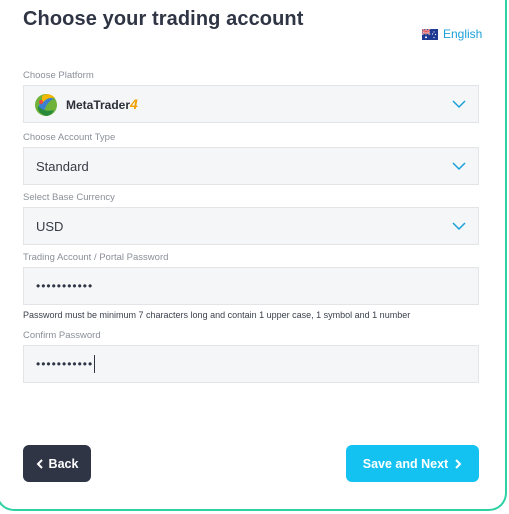 The image size is (509, 514). What do you see at coordinates (458, 463) in the screenshot?
I see `chevron-right-icon` at bounding box center [458, 463].